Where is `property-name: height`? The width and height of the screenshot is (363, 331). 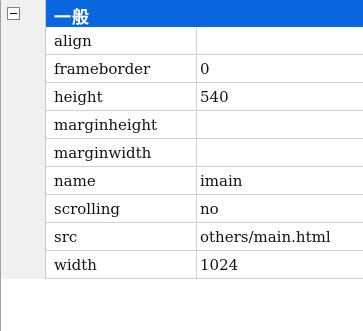 property-name: height is located at coordinates (121, 97).